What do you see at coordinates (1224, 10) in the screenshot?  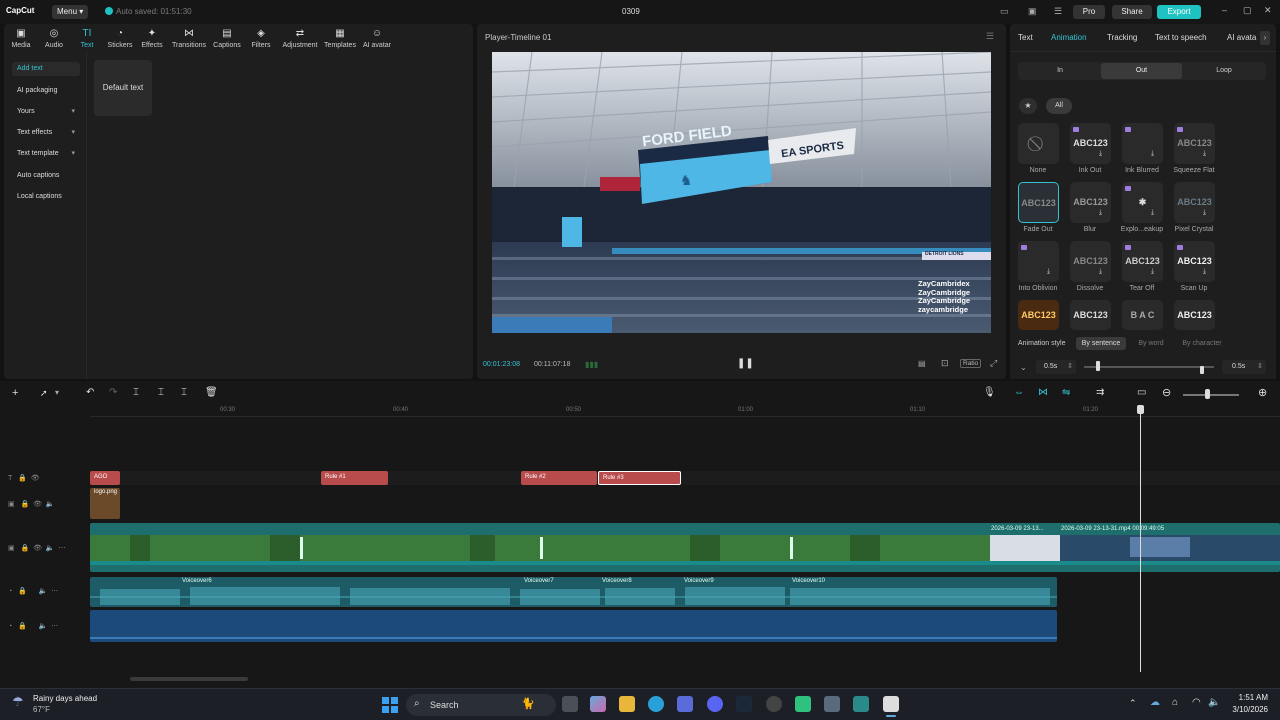 I see `minimize-icon: –` at bounding box center [1224, 10].